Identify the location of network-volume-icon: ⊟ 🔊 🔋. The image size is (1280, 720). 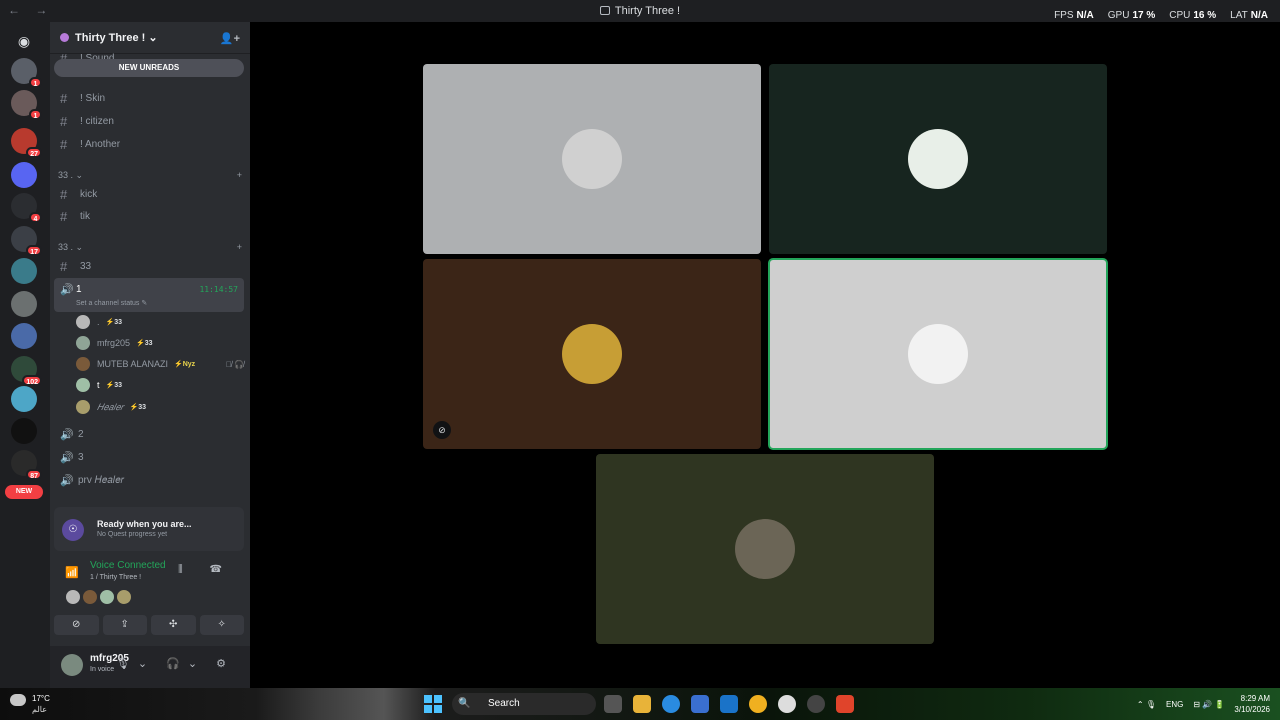
(1208, 704).